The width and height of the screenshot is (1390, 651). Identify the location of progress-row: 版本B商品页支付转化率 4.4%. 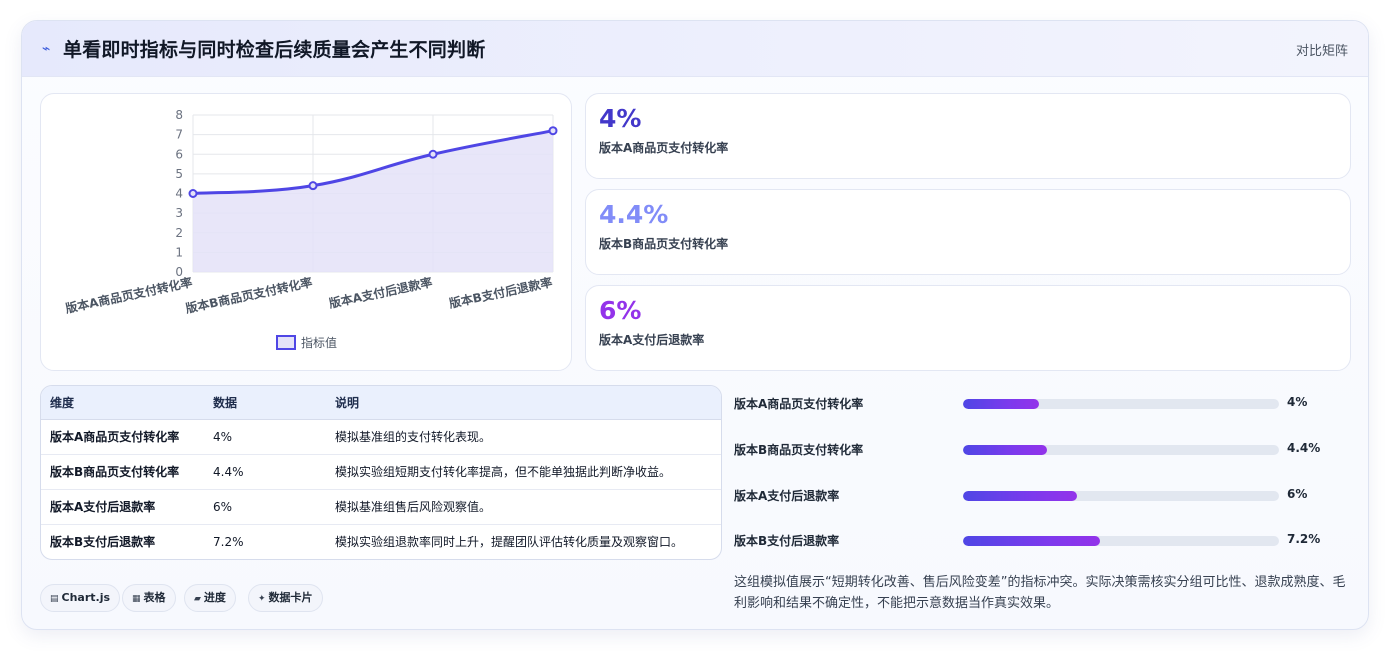
(1044, 449).